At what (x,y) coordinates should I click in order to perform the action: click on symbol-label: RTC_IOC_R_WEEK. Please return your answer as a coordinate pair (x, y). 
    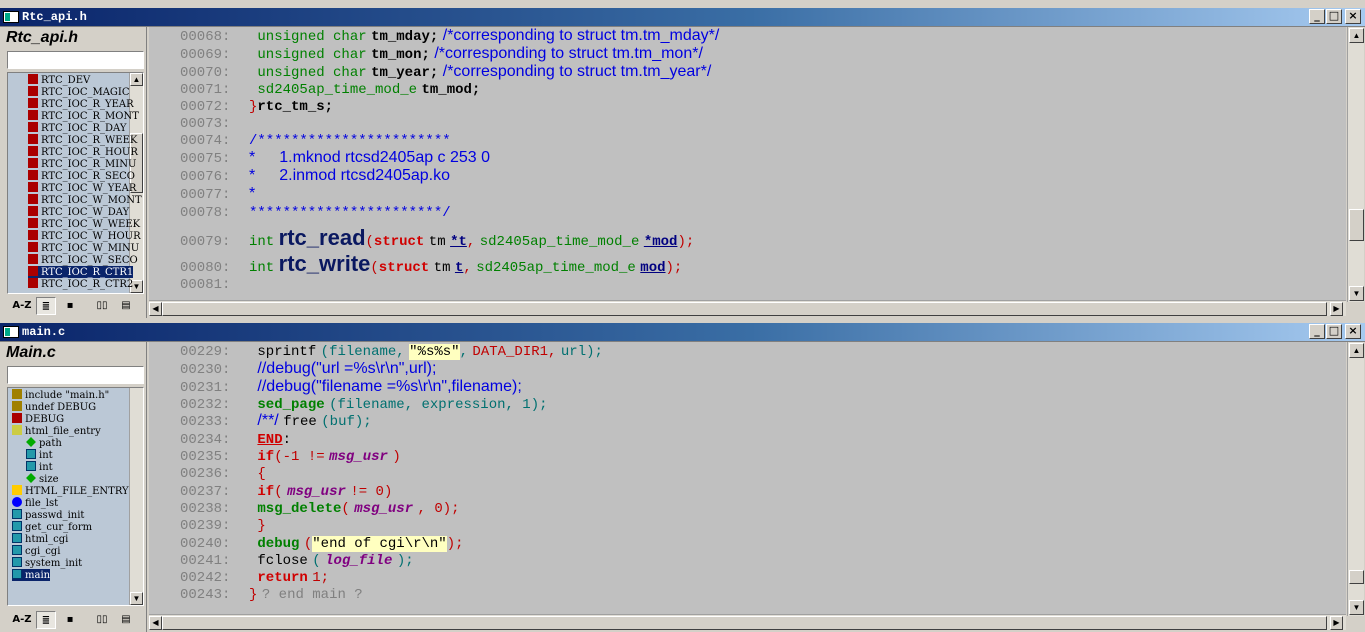
    Looking at the image, I should click on (89, 140).